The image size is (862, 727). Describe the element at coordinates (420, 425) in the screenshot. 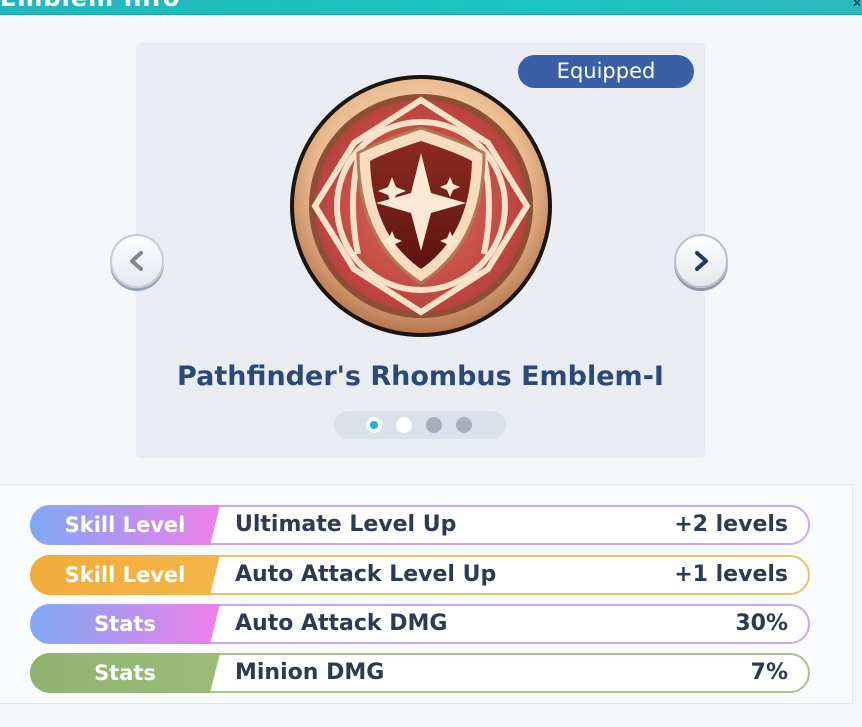

I see `page-indicator` at that location.